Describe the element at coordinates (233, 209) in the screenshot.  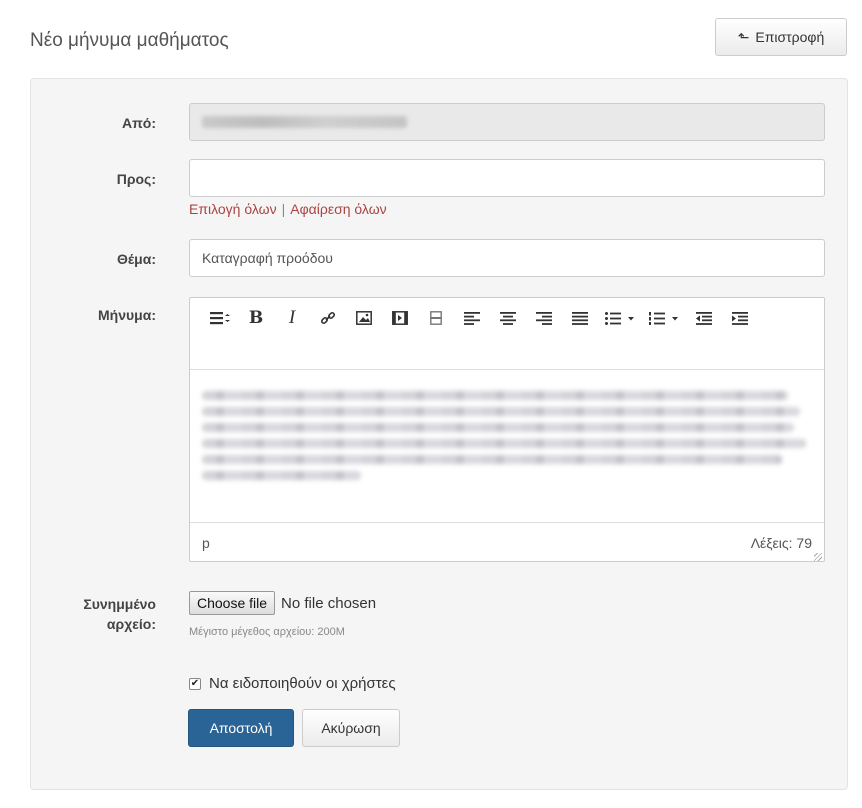
I see `select-all-link: Επιλογή όλων` at that location.